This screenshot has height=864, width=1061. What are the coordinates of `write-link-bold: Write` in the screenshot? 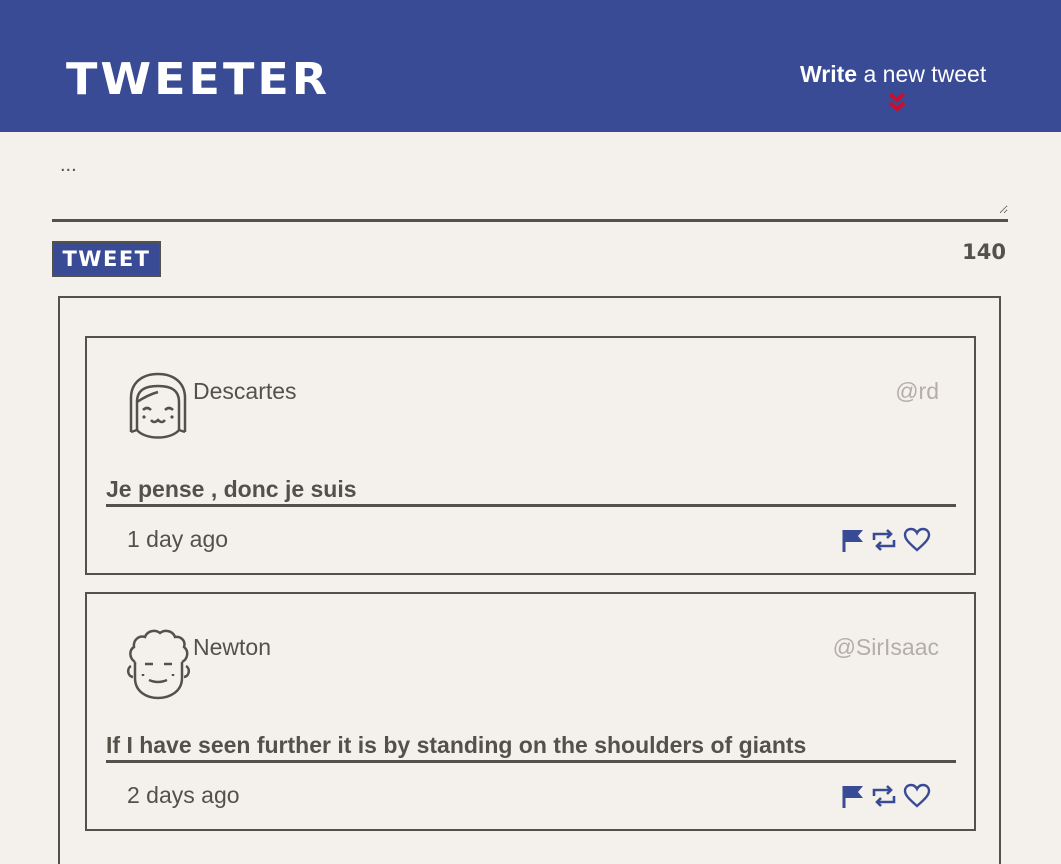 It's located at (829, 74).